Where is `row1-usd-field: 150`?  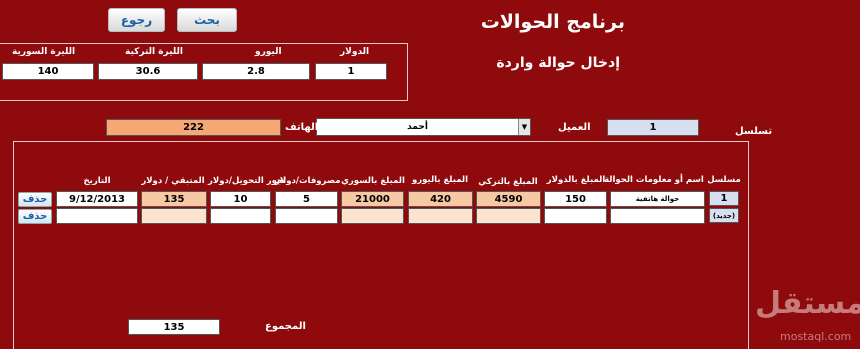
row1-usd-field: 150 is located at coordinates (575, 199).